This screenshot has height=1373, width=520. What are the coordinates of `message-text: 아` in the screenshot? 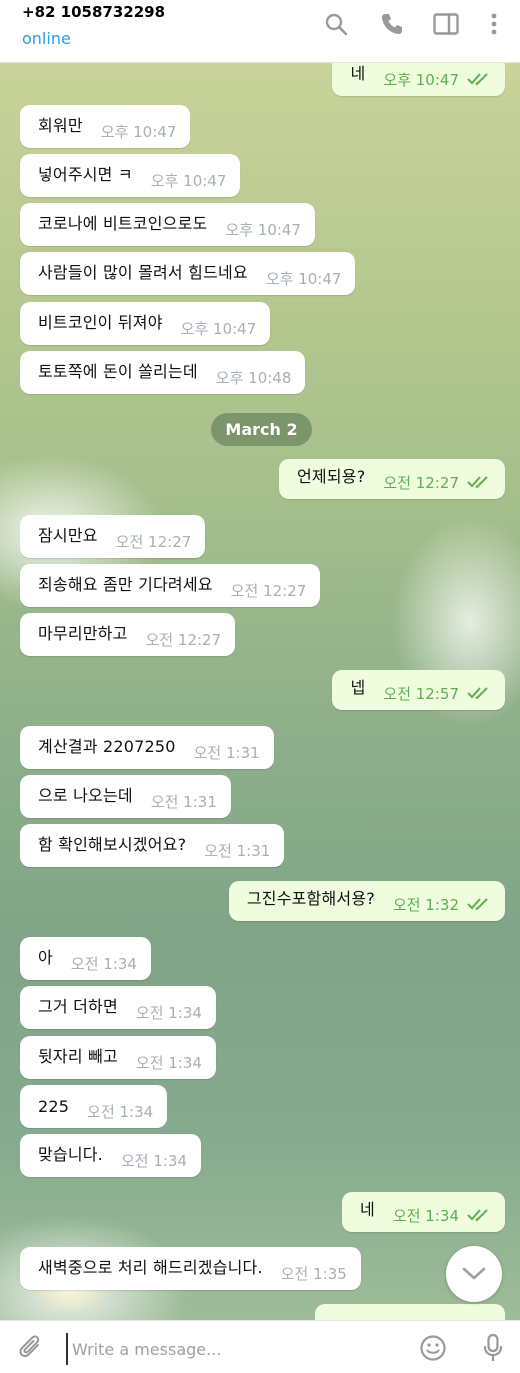 It's located at (45, 957).